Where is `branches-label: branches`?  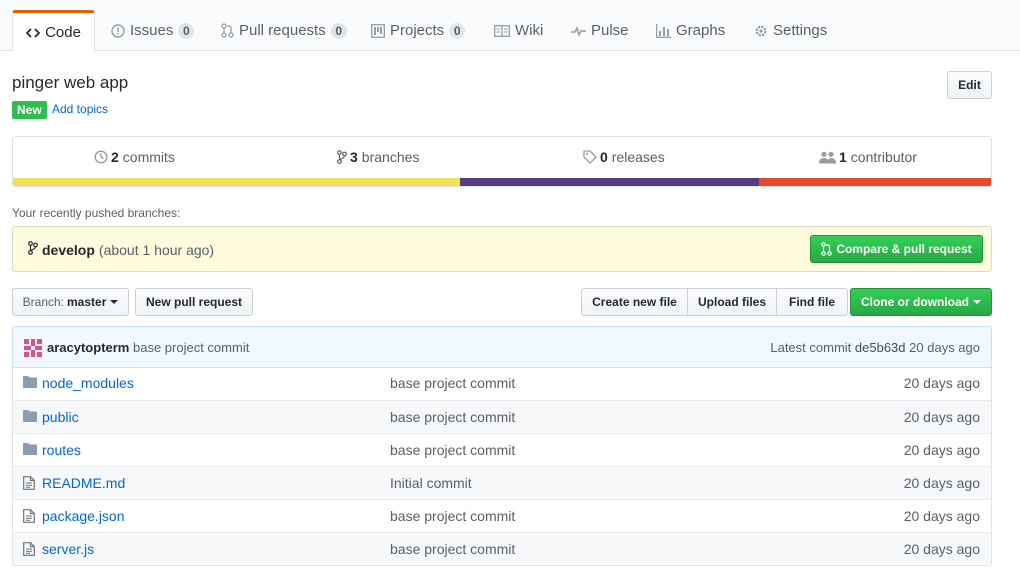
branches-label: branches is located at coordinates (390, 157).